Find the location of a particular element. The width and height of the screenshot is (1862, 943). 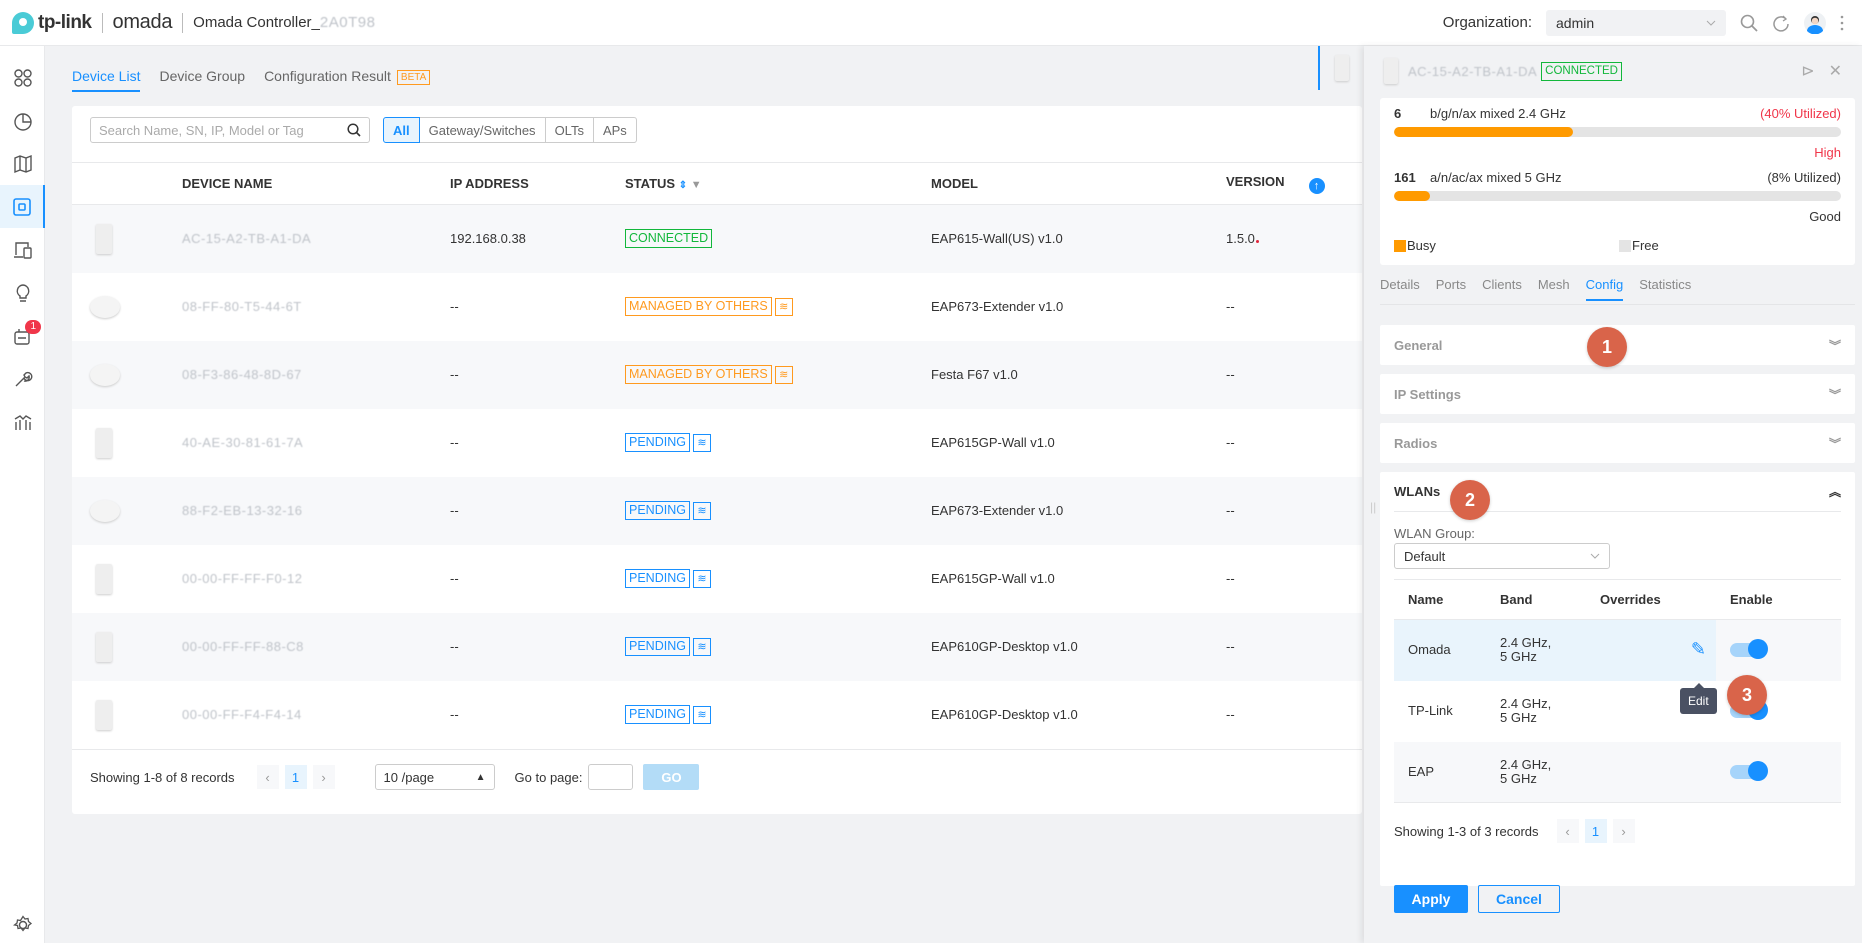

search-icon is located at coordinates (1749, 23).